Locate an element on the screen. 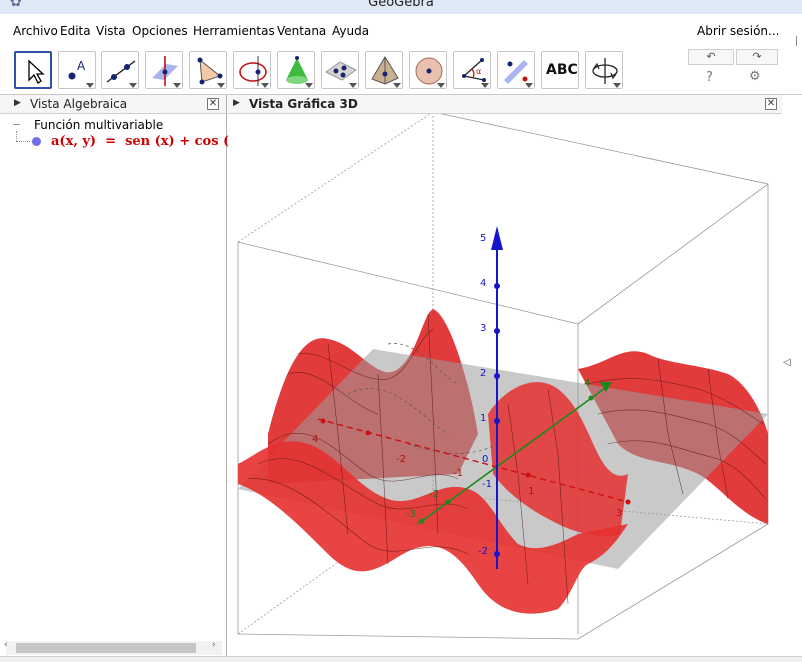 The image size is (802, 662). input-bar is located at coordinates (401, 659).